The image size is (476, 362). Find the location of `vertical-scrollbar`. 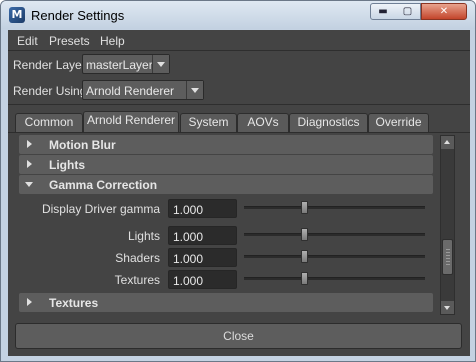

vertical-scrollbar is located at coordinates (447, 225).